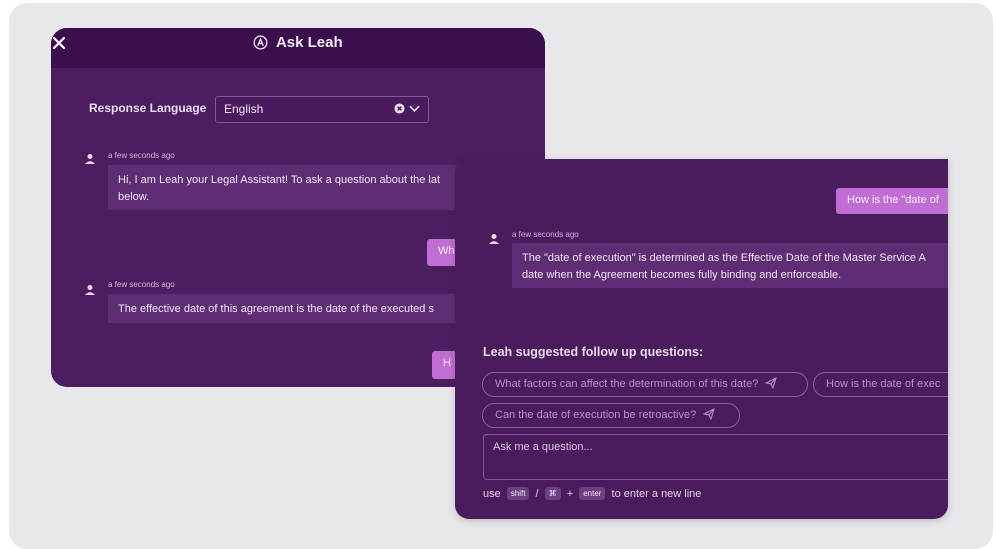 This screenshot has width=996, height=549. I want to click on chevron-down-icon, so click(414, 108).